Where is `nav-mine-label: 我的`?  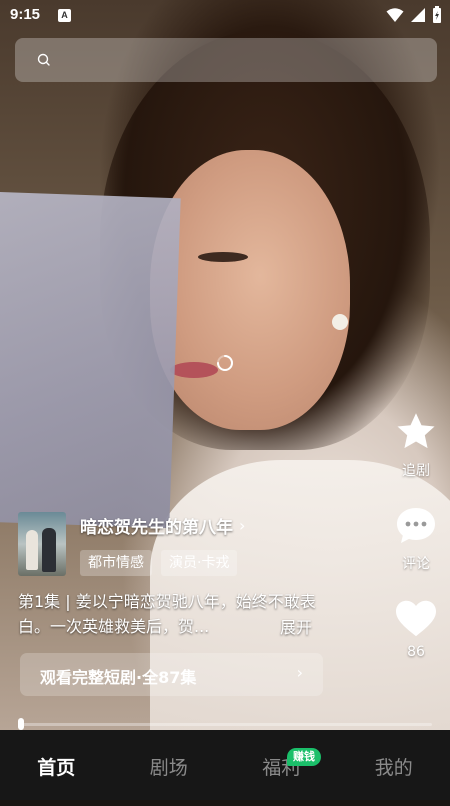
nav-mine-label: 我的 is located at coordinates (394, 768).